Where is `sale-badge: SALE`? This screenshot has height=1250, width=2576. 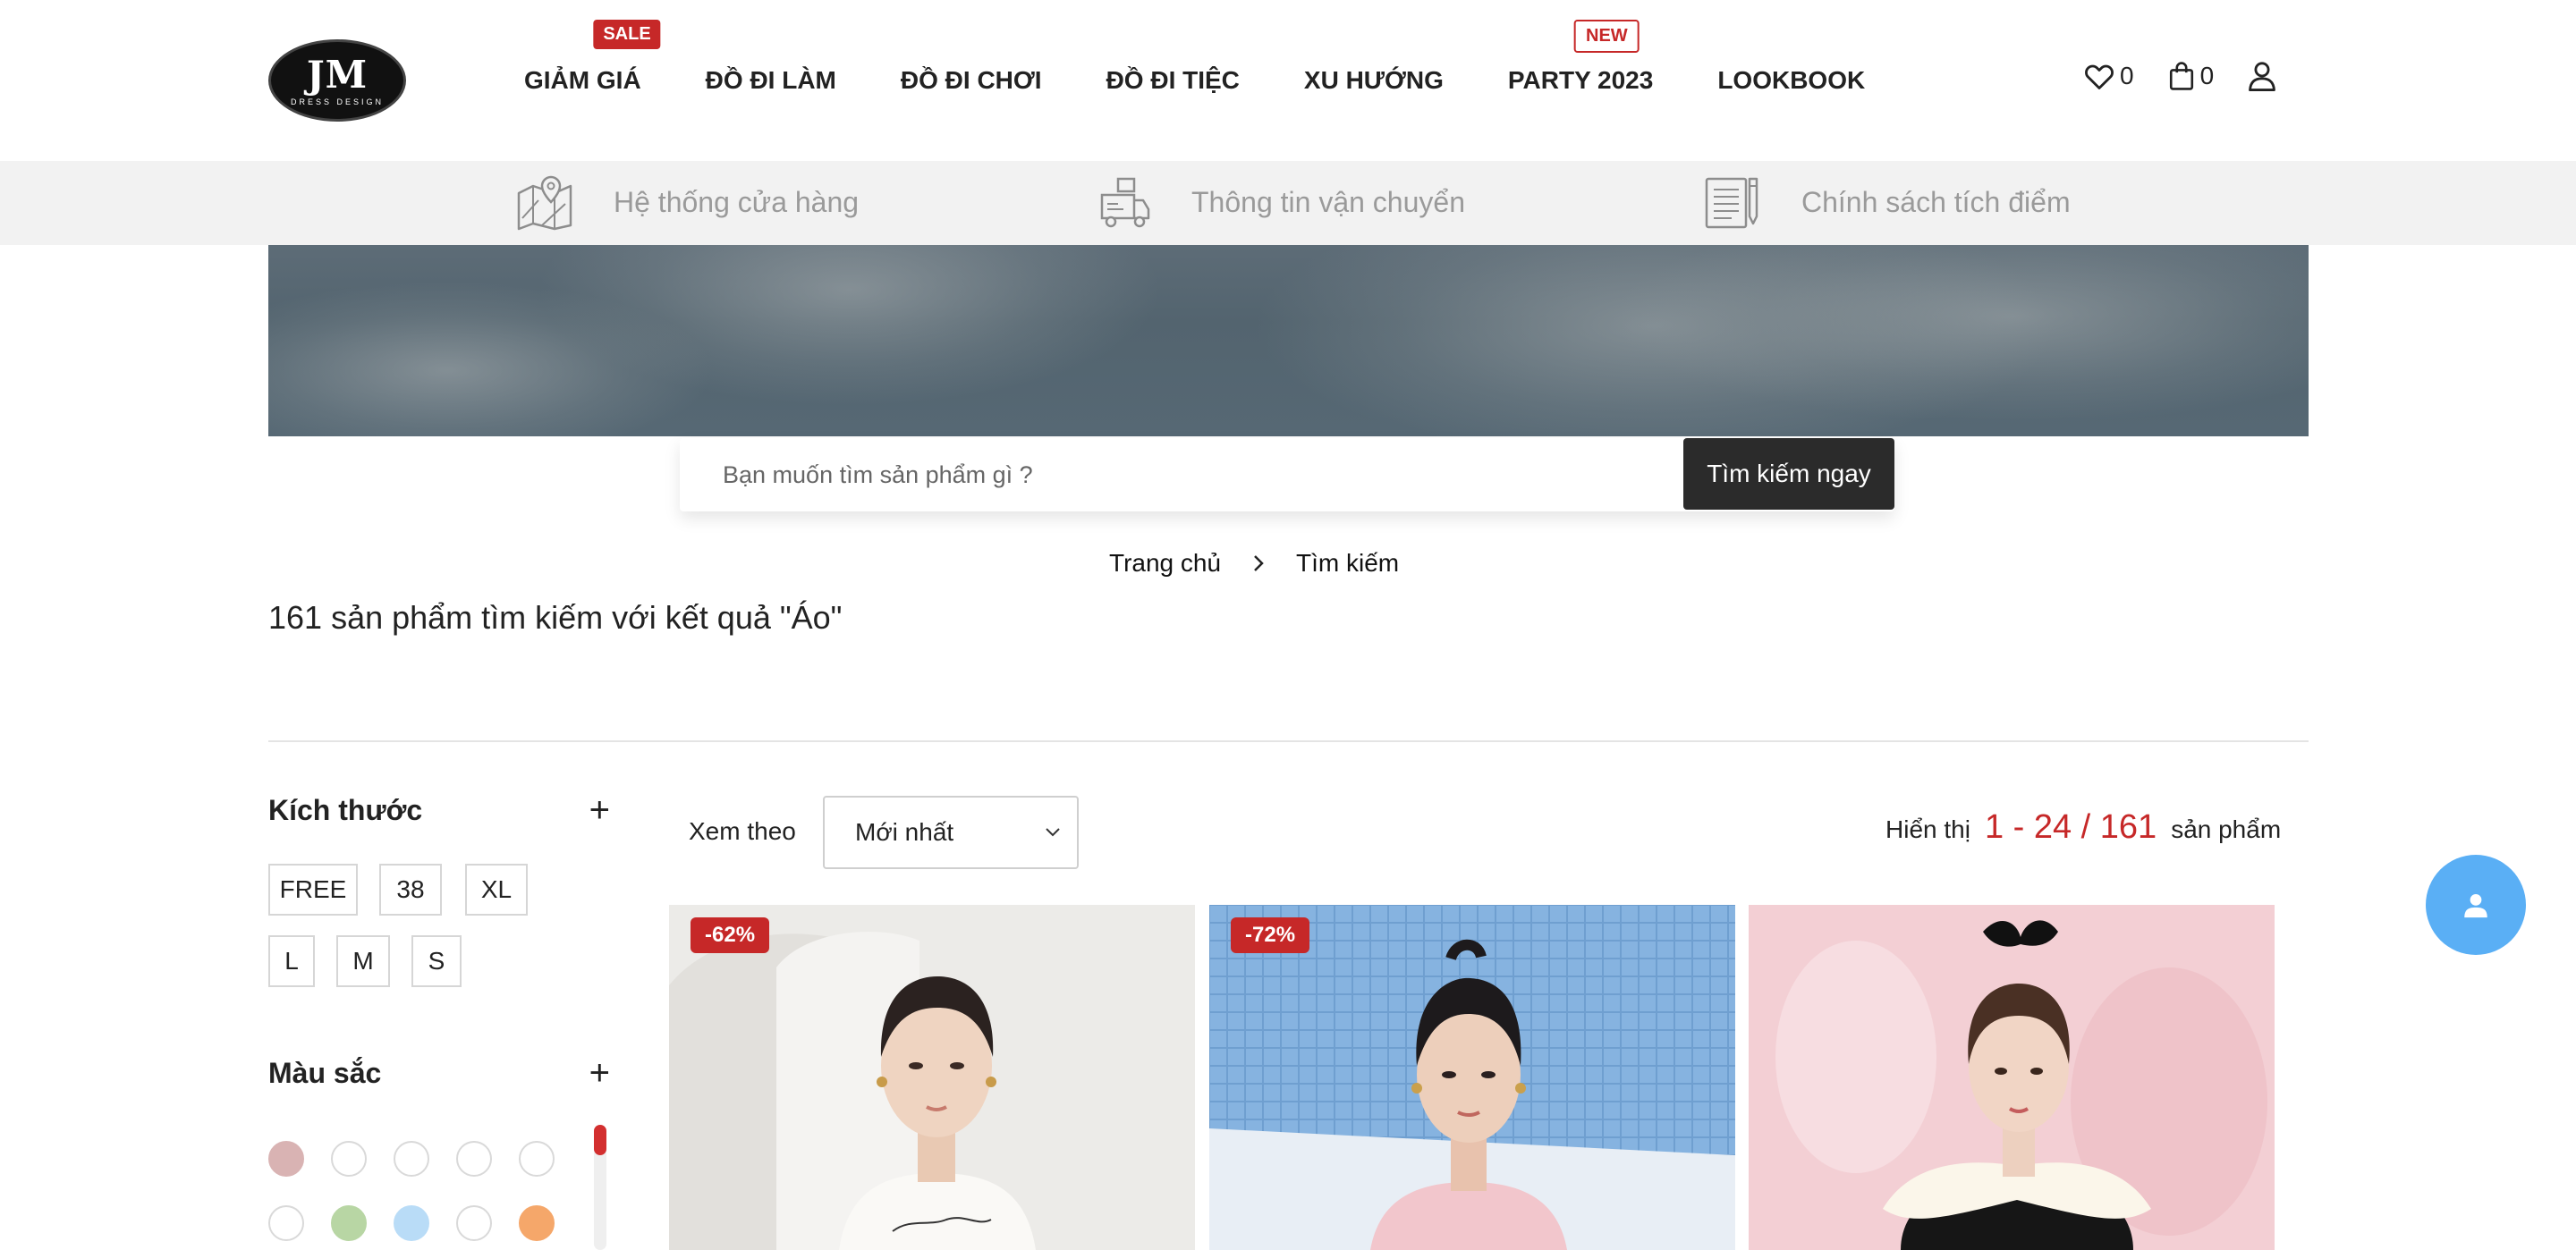
sale-badge: SALE is located at coordinates (627, 34).